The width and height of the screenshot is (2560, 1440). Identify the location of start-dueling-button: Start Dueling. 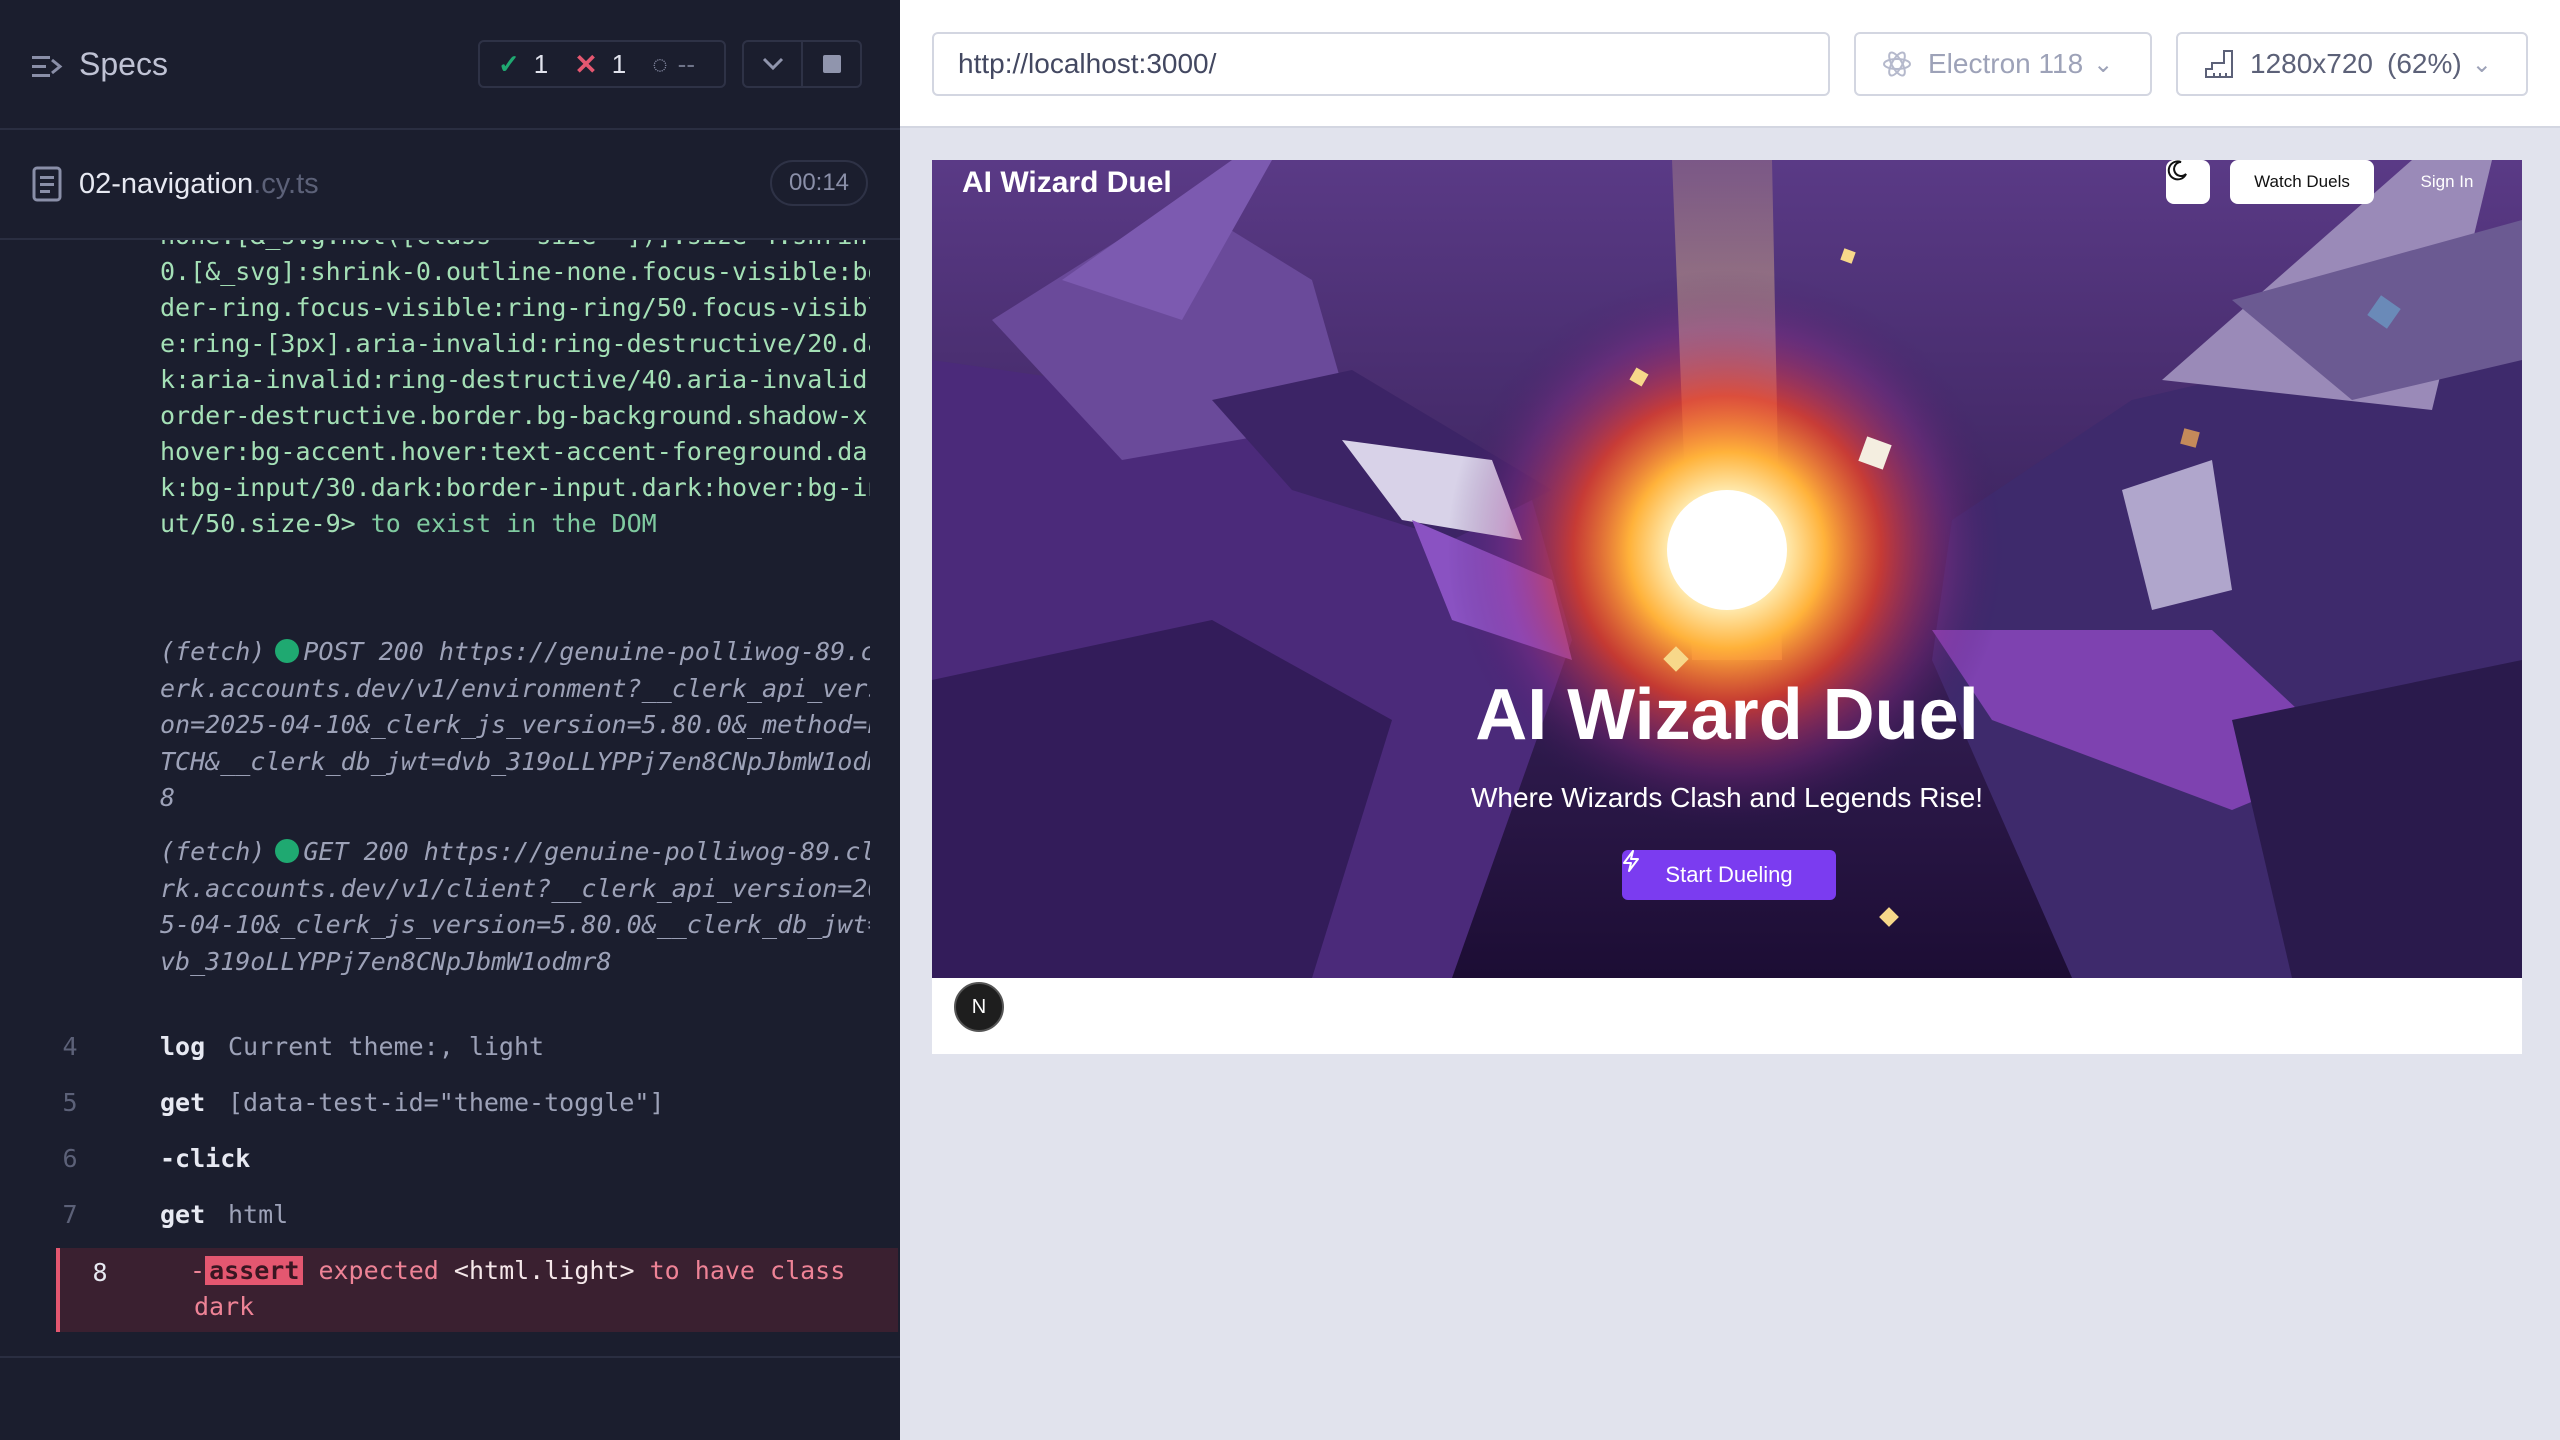
(1729, 875).